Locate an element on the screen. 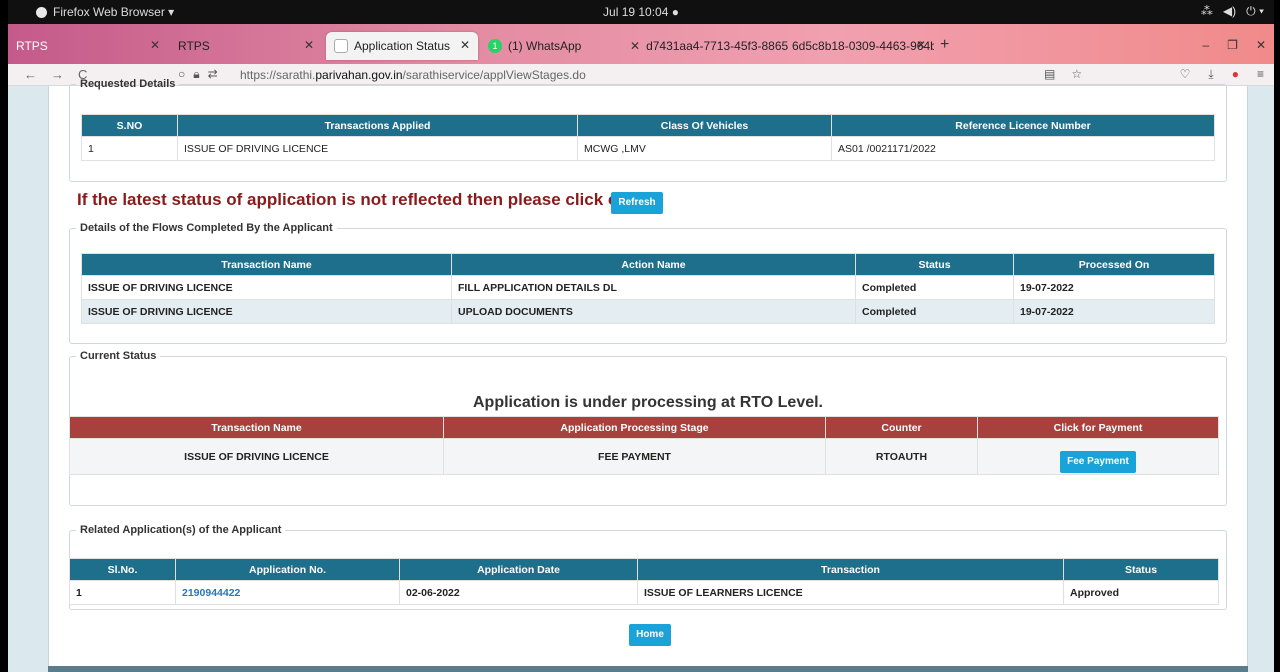 This screenshot has height=672, width=1280. whatsapp-icon: 1 is located at coordinates (495, 46).